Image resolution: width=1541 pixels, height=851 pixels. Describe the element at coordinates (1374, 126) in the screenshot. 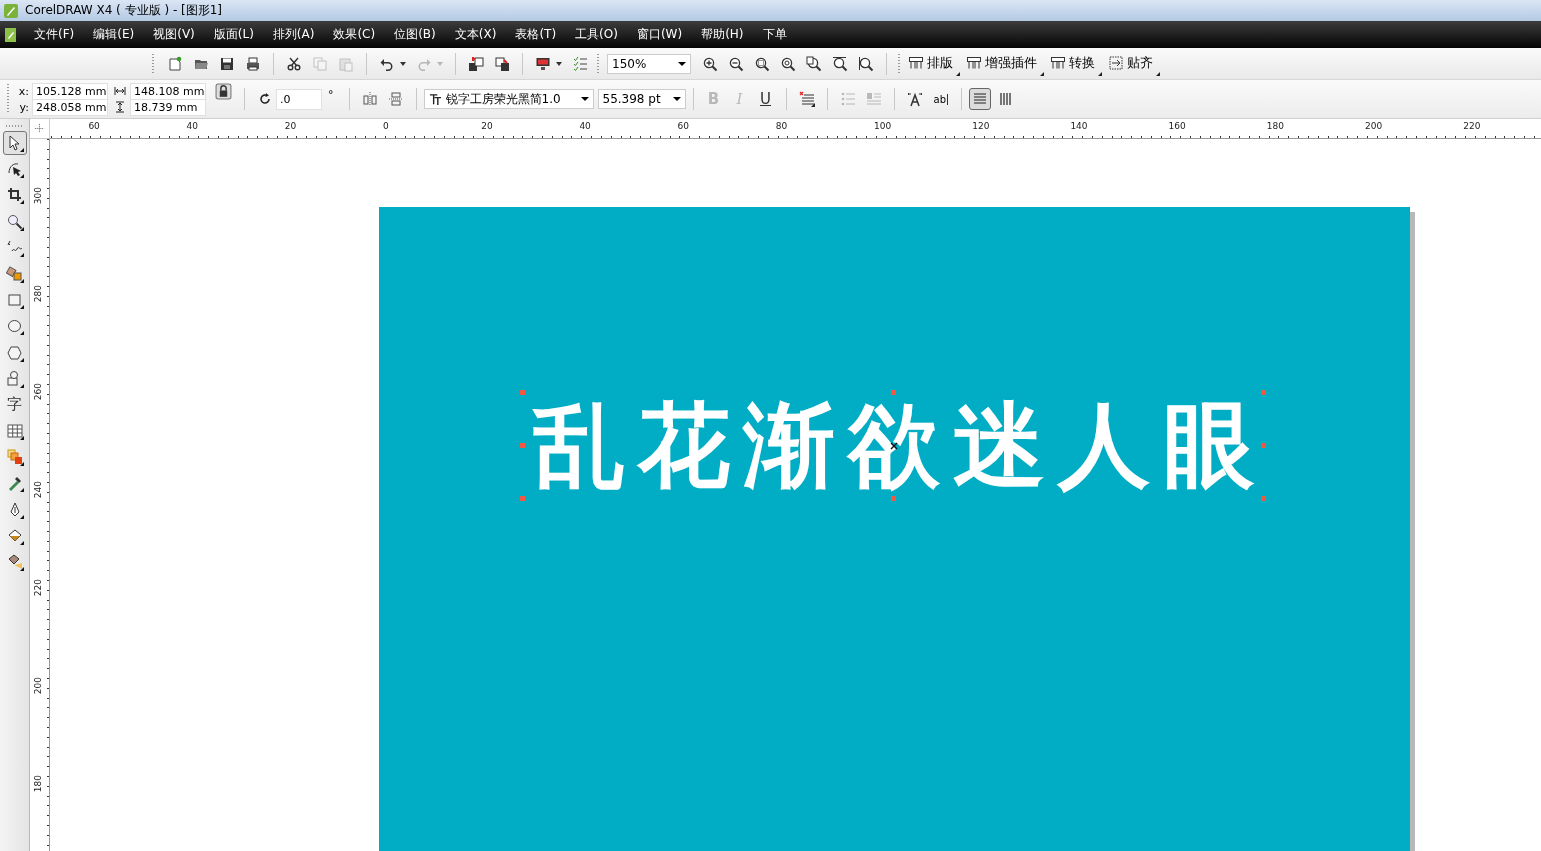

I see `ruler-label: 200` at that location.